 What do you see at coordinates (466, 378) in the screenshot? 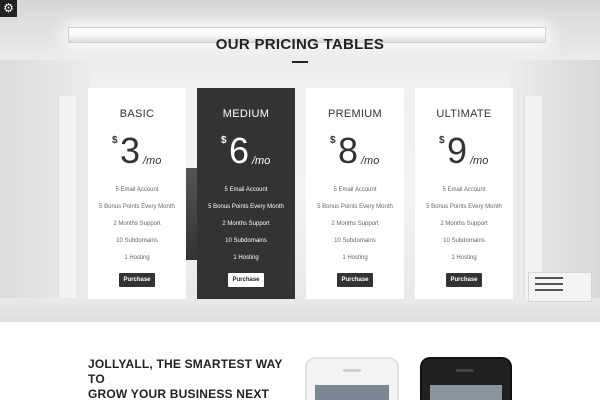
I see `black-phone-image` at bounding box center [466, 378].